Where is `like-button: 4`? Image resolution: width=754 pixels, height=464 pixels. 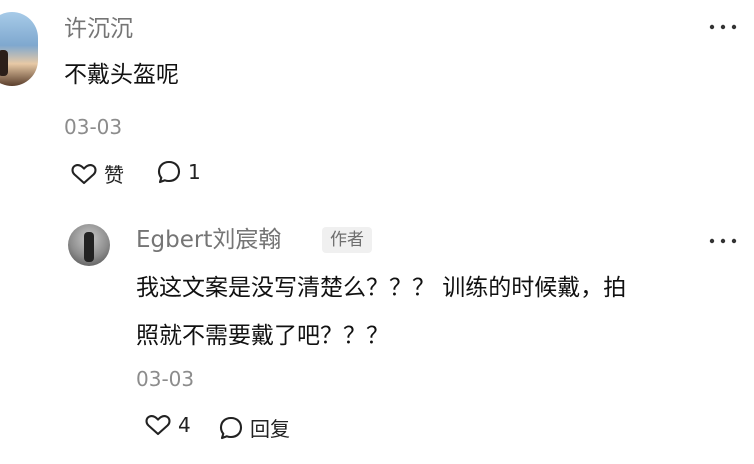
like-button: 4 is located at coordinates (167, 425).